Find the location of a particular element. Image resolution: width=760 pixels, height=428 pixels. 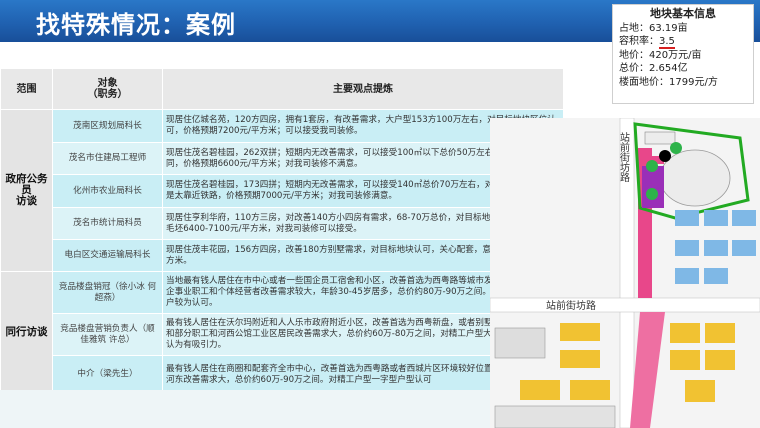

info-total-price: 总价：2.654亿 is located at coordinates (653, 68).